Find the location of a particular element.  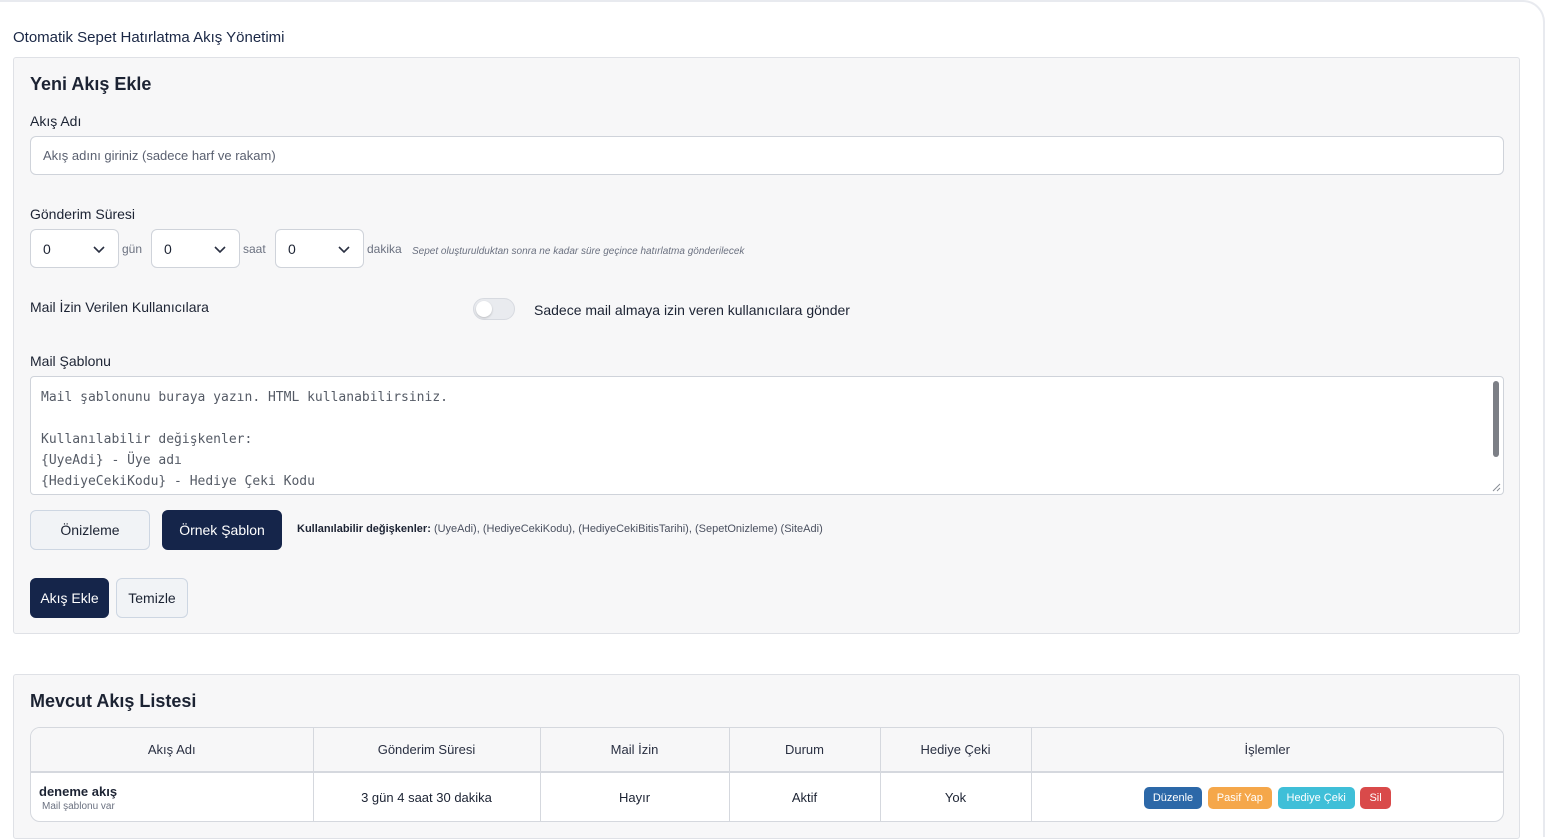

mail-permission-label: Mail İzin Verilen Kullanıcılara is located at coordinates (119, 307).